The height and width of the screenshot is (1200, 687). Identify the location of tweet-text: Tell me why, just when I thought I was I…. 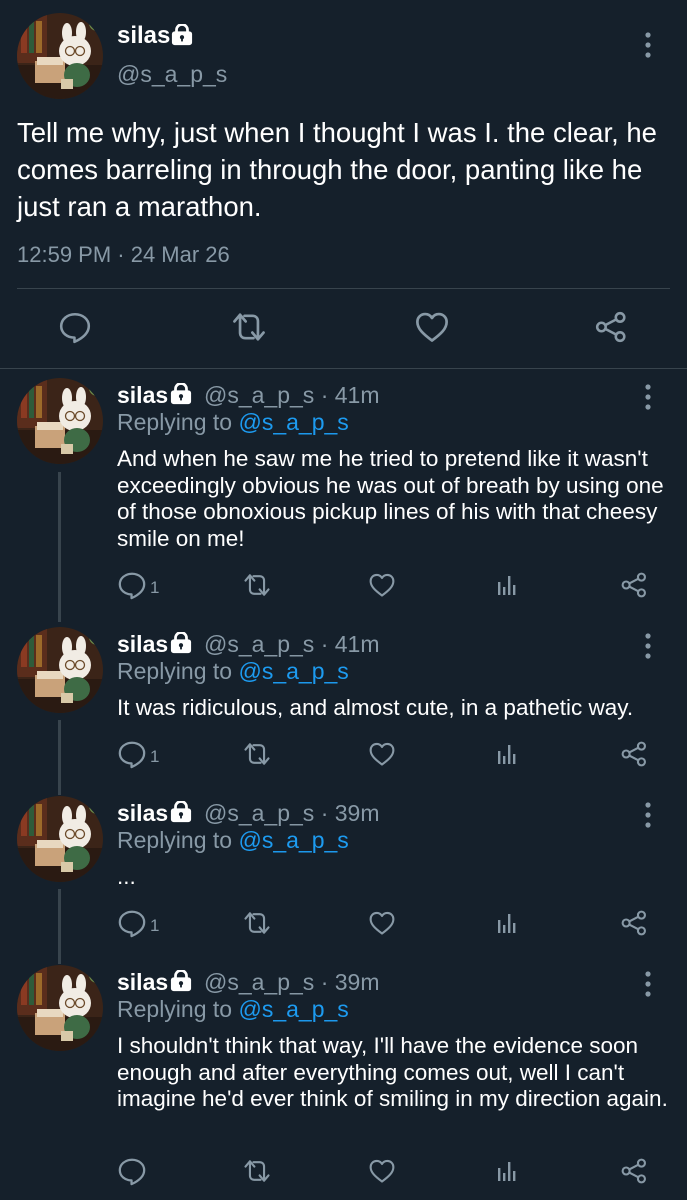
(337, 169).